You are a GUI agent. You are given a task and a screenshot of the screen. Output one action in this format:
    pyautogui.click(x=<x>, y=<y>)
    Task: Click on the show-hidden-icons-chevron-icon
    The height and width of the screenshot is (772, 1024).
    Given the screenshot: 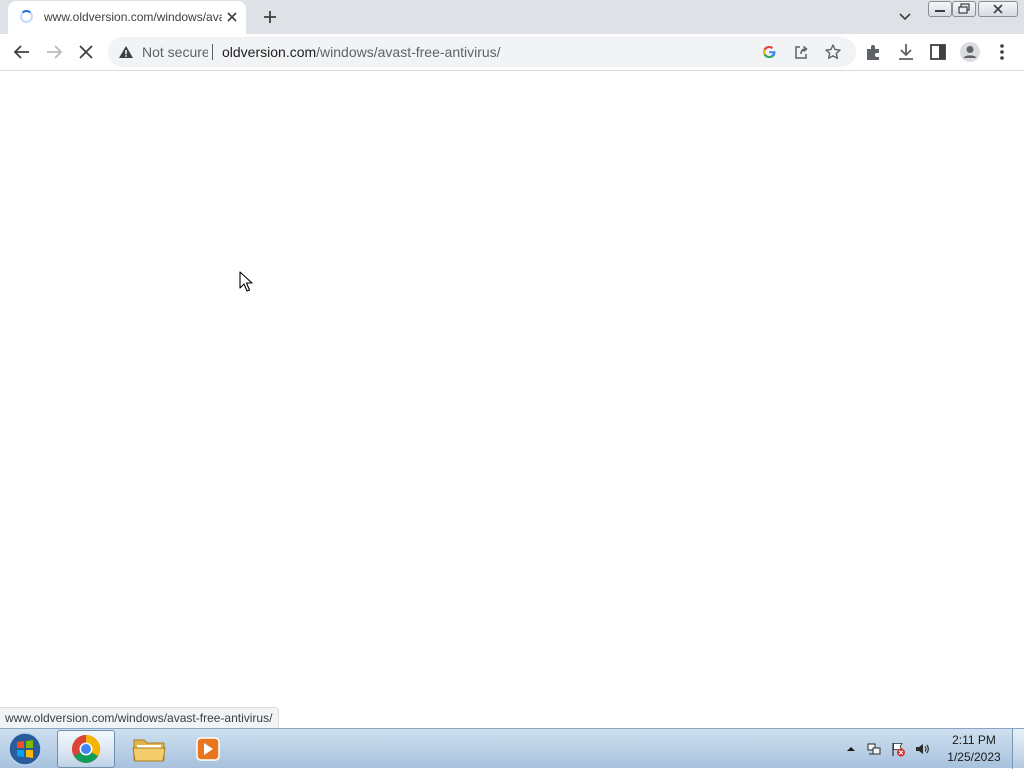 What is the action you would take?
    pyautogui.click(x=851, y=749)
    